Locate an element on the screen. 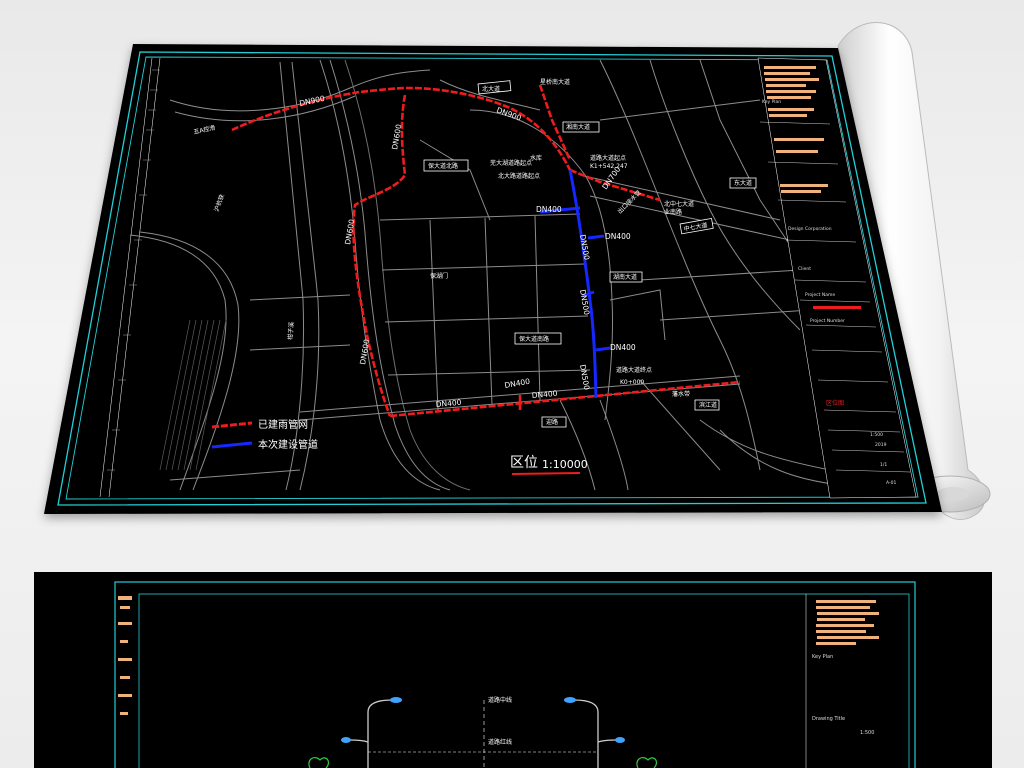  title-block-line: Client is located at coordinates (804, 269).